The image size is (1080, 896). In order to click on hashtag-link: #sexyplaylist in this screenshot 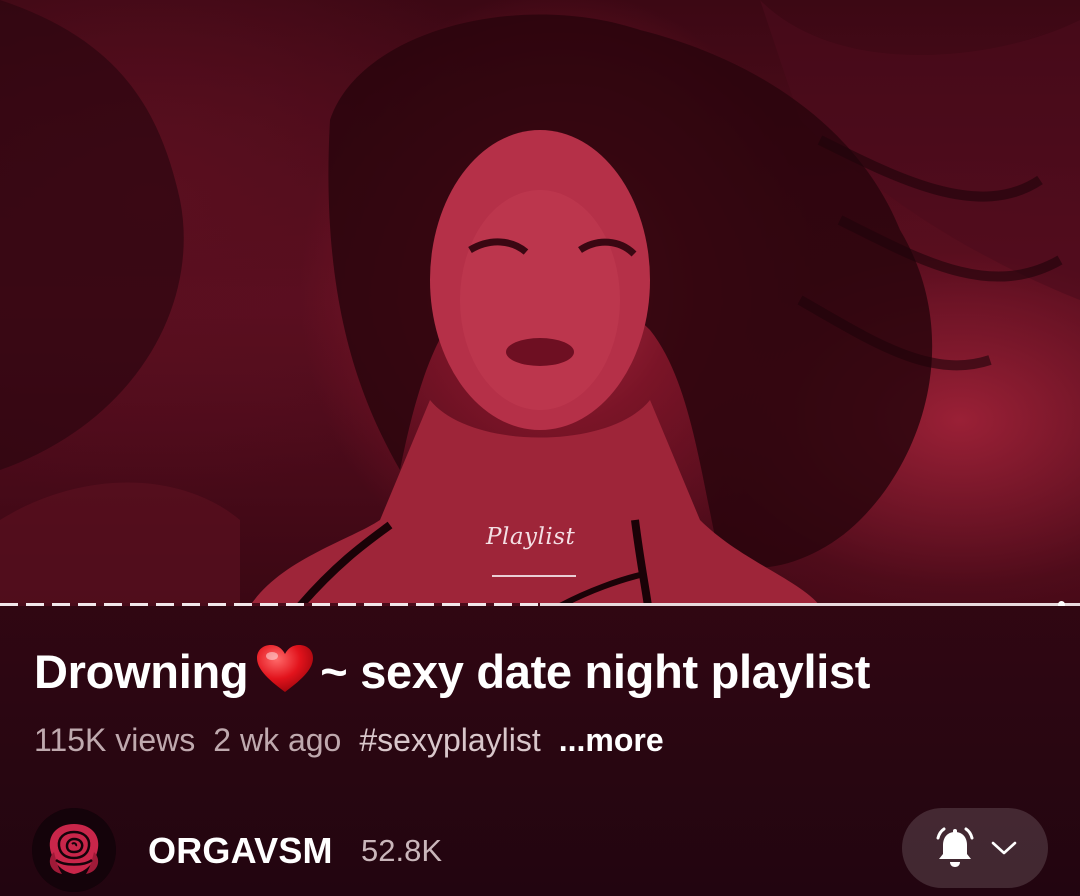, I will do `click(449, 740)`.